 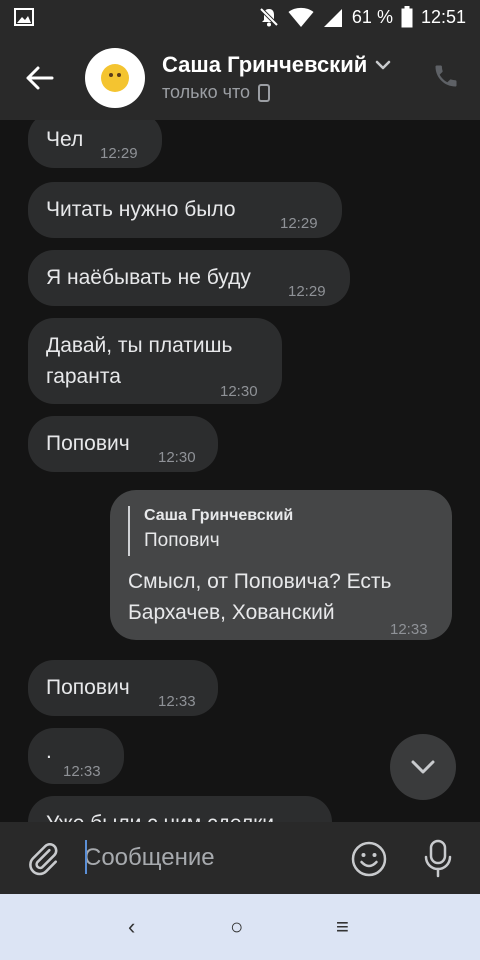 What do you see at coordinates (148, 277) in the screenshot?
I see `message-text: Я наёбывать не буду` at bounding box center [148, 277].